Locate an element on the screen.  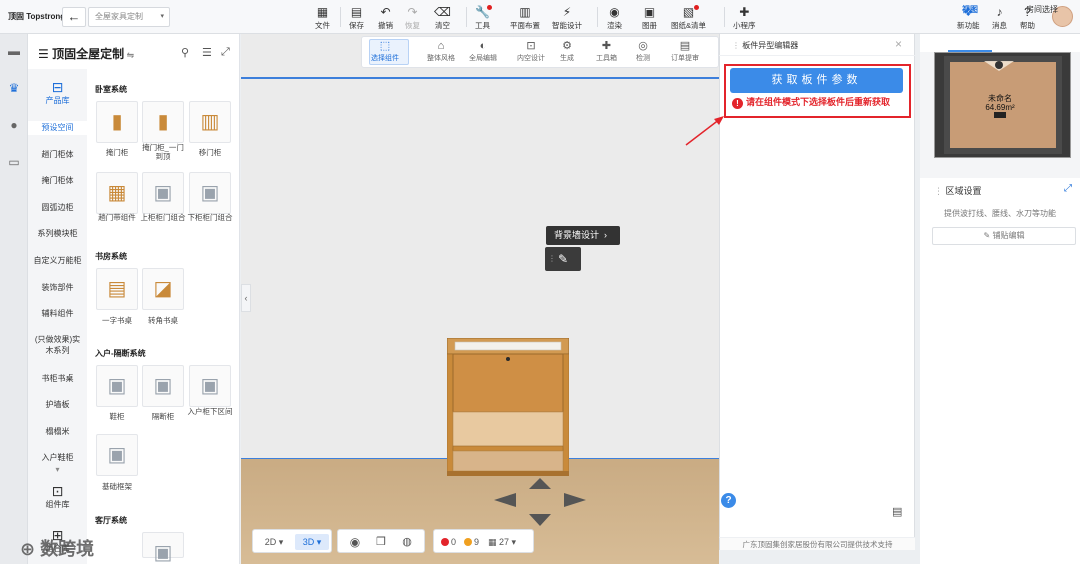
product-thumb: ▤ is located at coordinates (117, 289).